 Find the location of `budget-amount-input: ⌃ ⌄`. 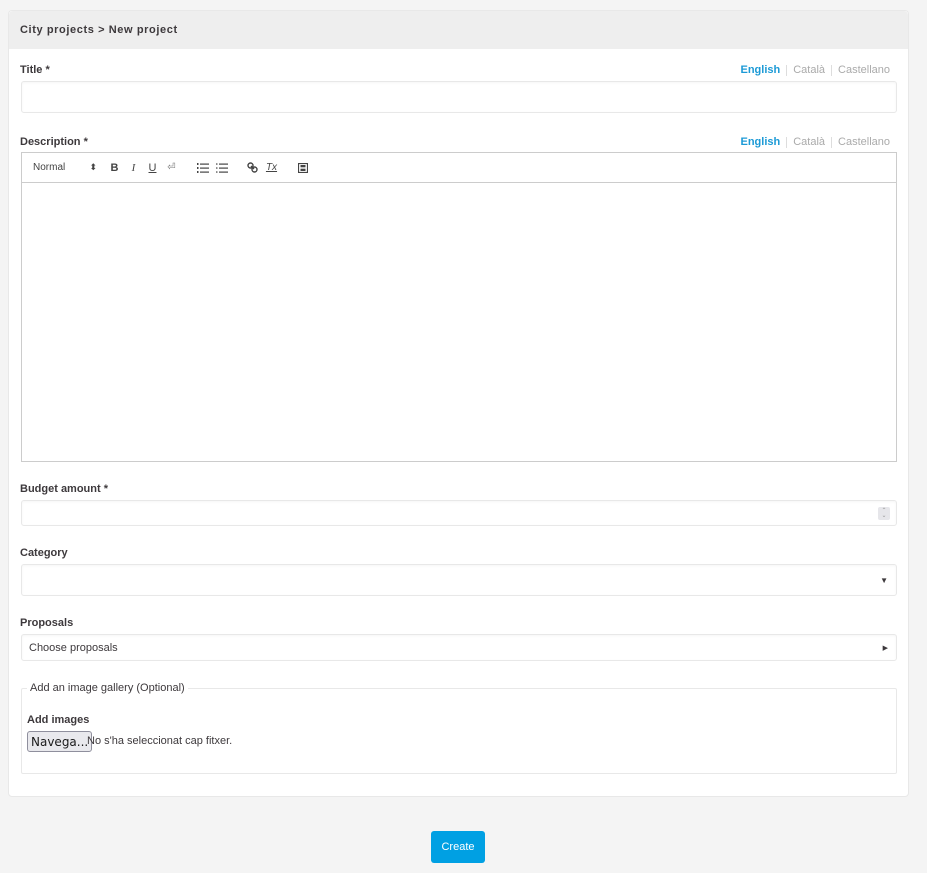

budget-amount-input: ⌃ ⌄ is located at coordinates (459, 513).